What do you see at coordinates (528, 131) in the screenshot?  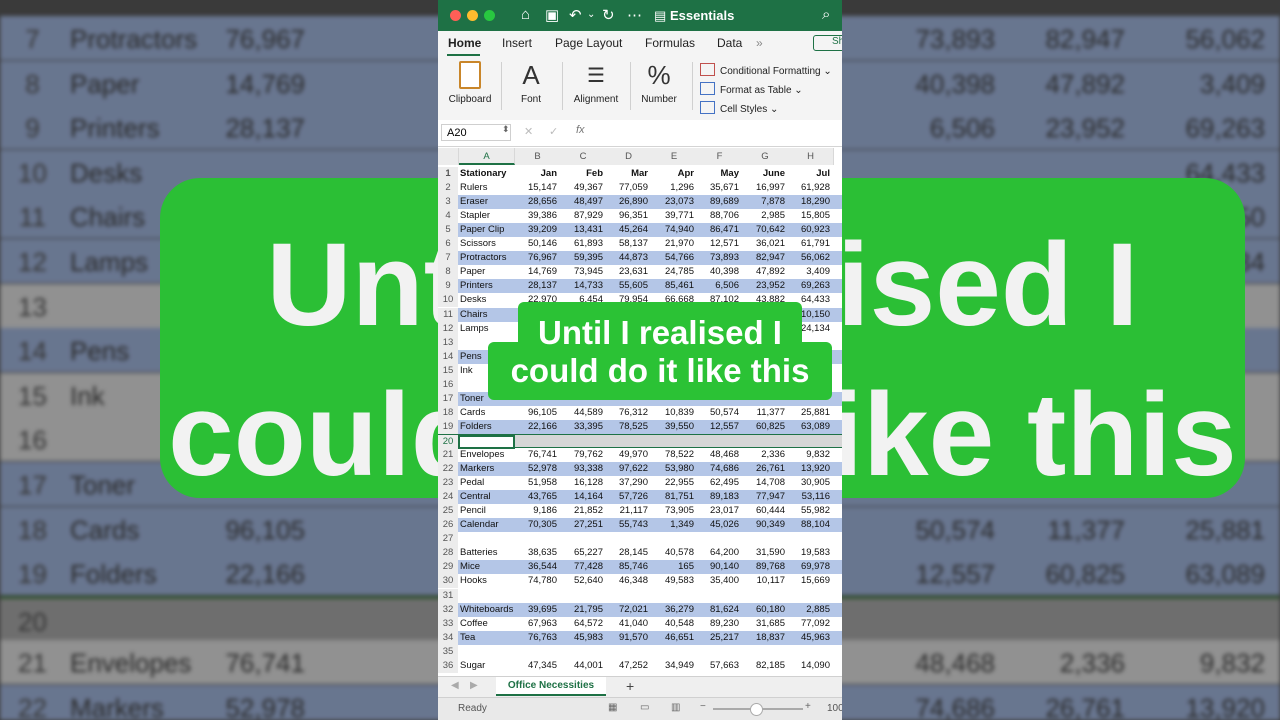 I see `cancel-icon: ✕` at bounding box center [528, 131].